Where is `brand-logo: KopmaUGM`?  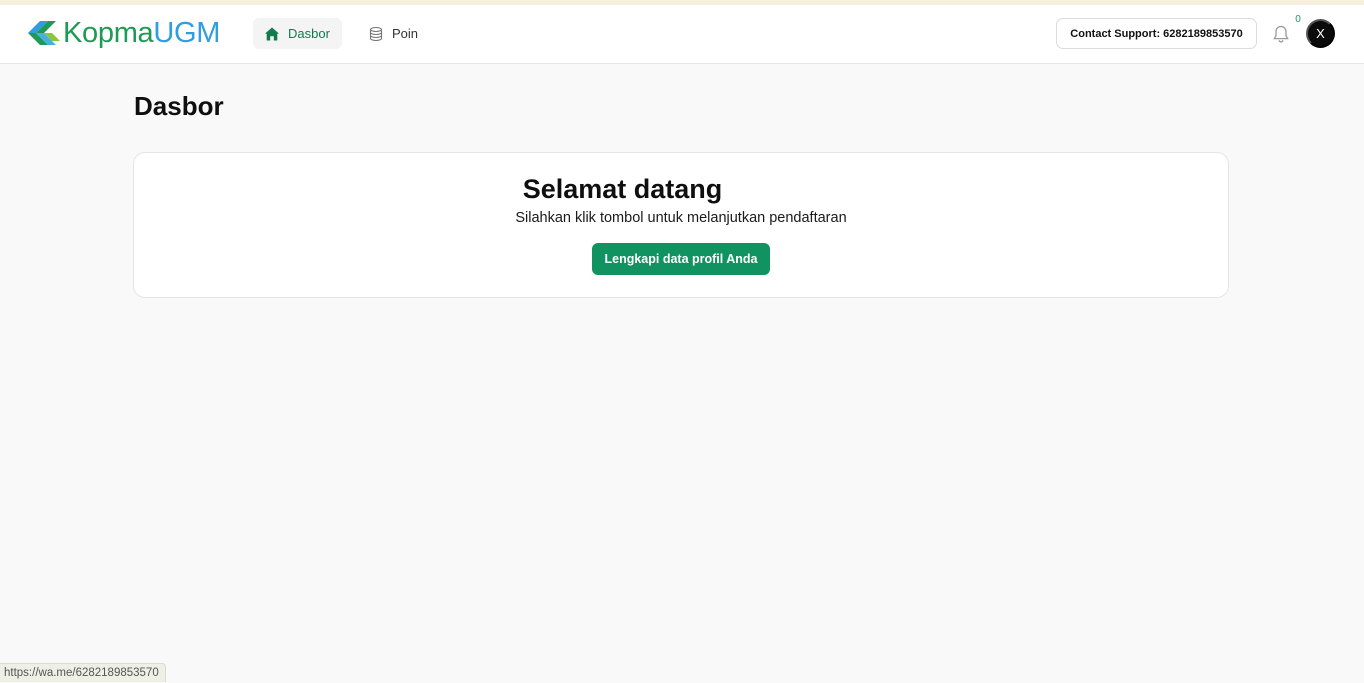 brand-logo: KopmaUGM is located at coordinates (123, 33).